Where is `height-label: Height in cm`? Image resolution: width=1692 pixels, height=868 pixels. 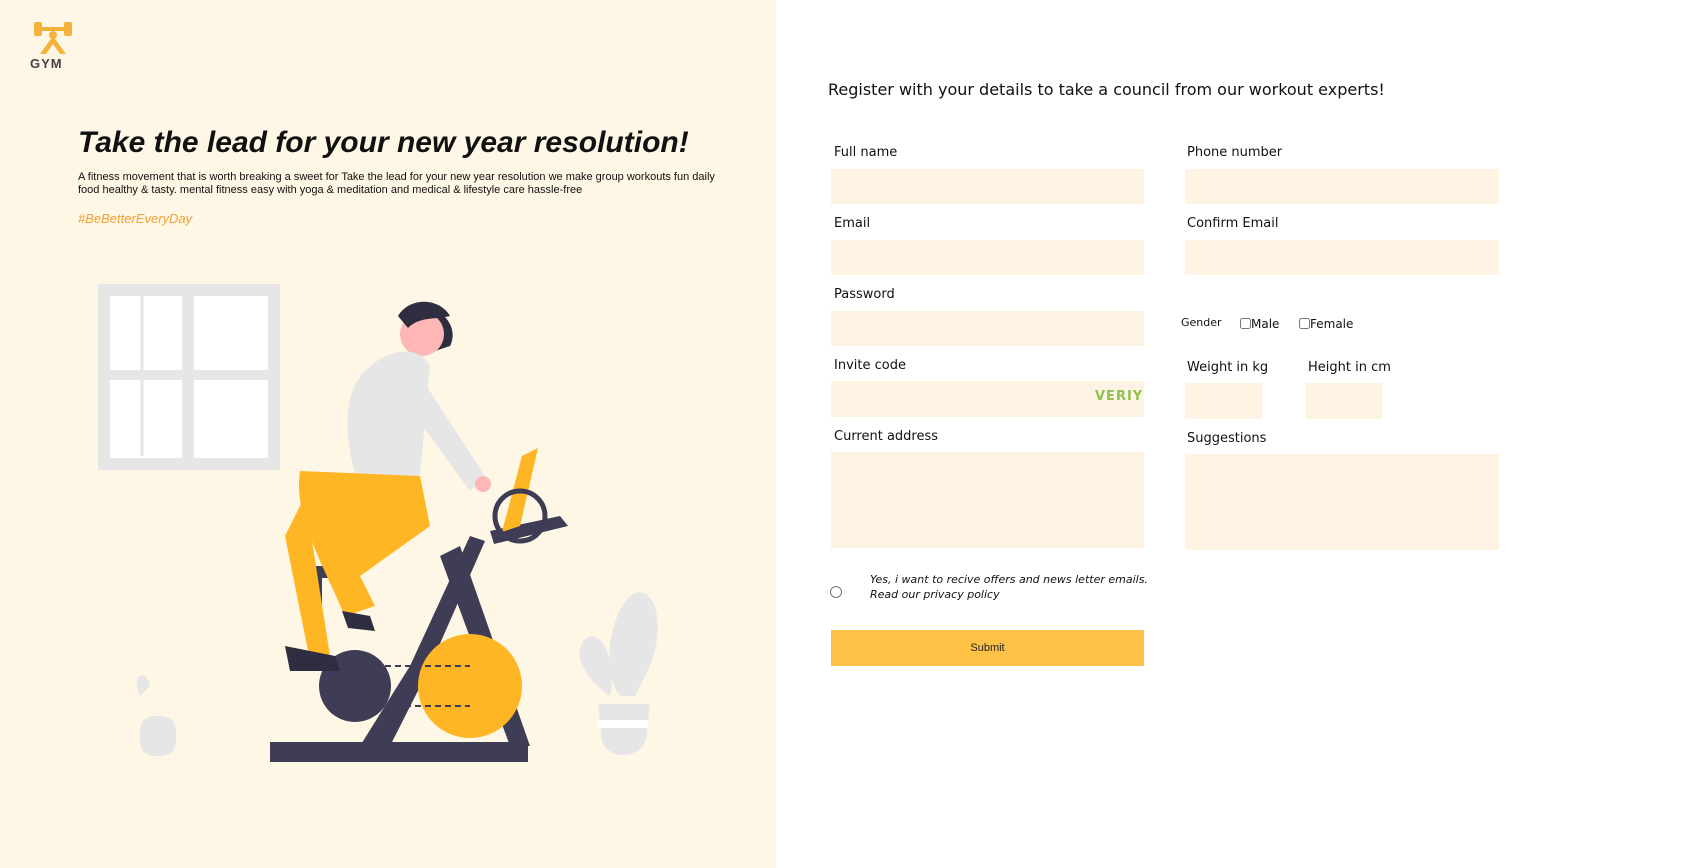
height-label: Height in cm is located at coordinates (1349, 367).